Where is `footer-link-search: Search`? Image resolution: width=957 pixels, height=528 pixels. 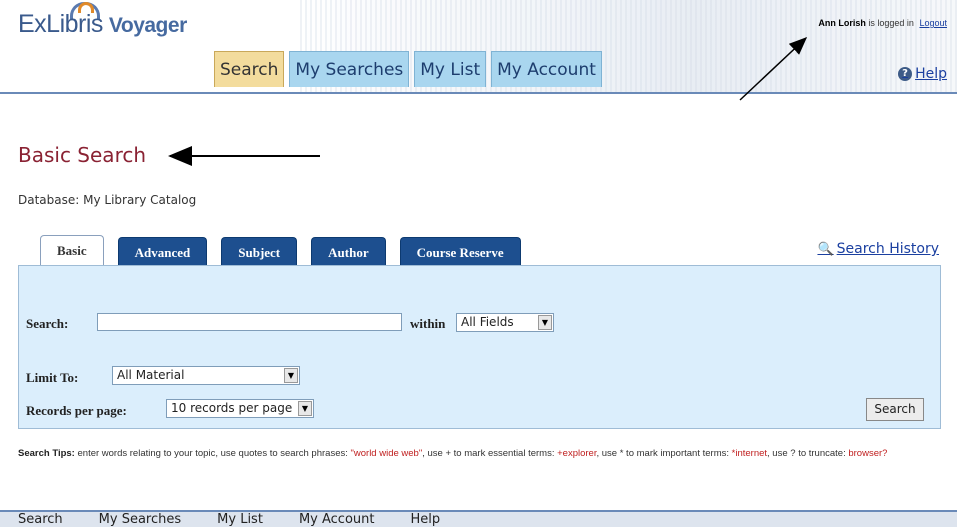
footer-link-search: Search is located at coordinates (40, 519).